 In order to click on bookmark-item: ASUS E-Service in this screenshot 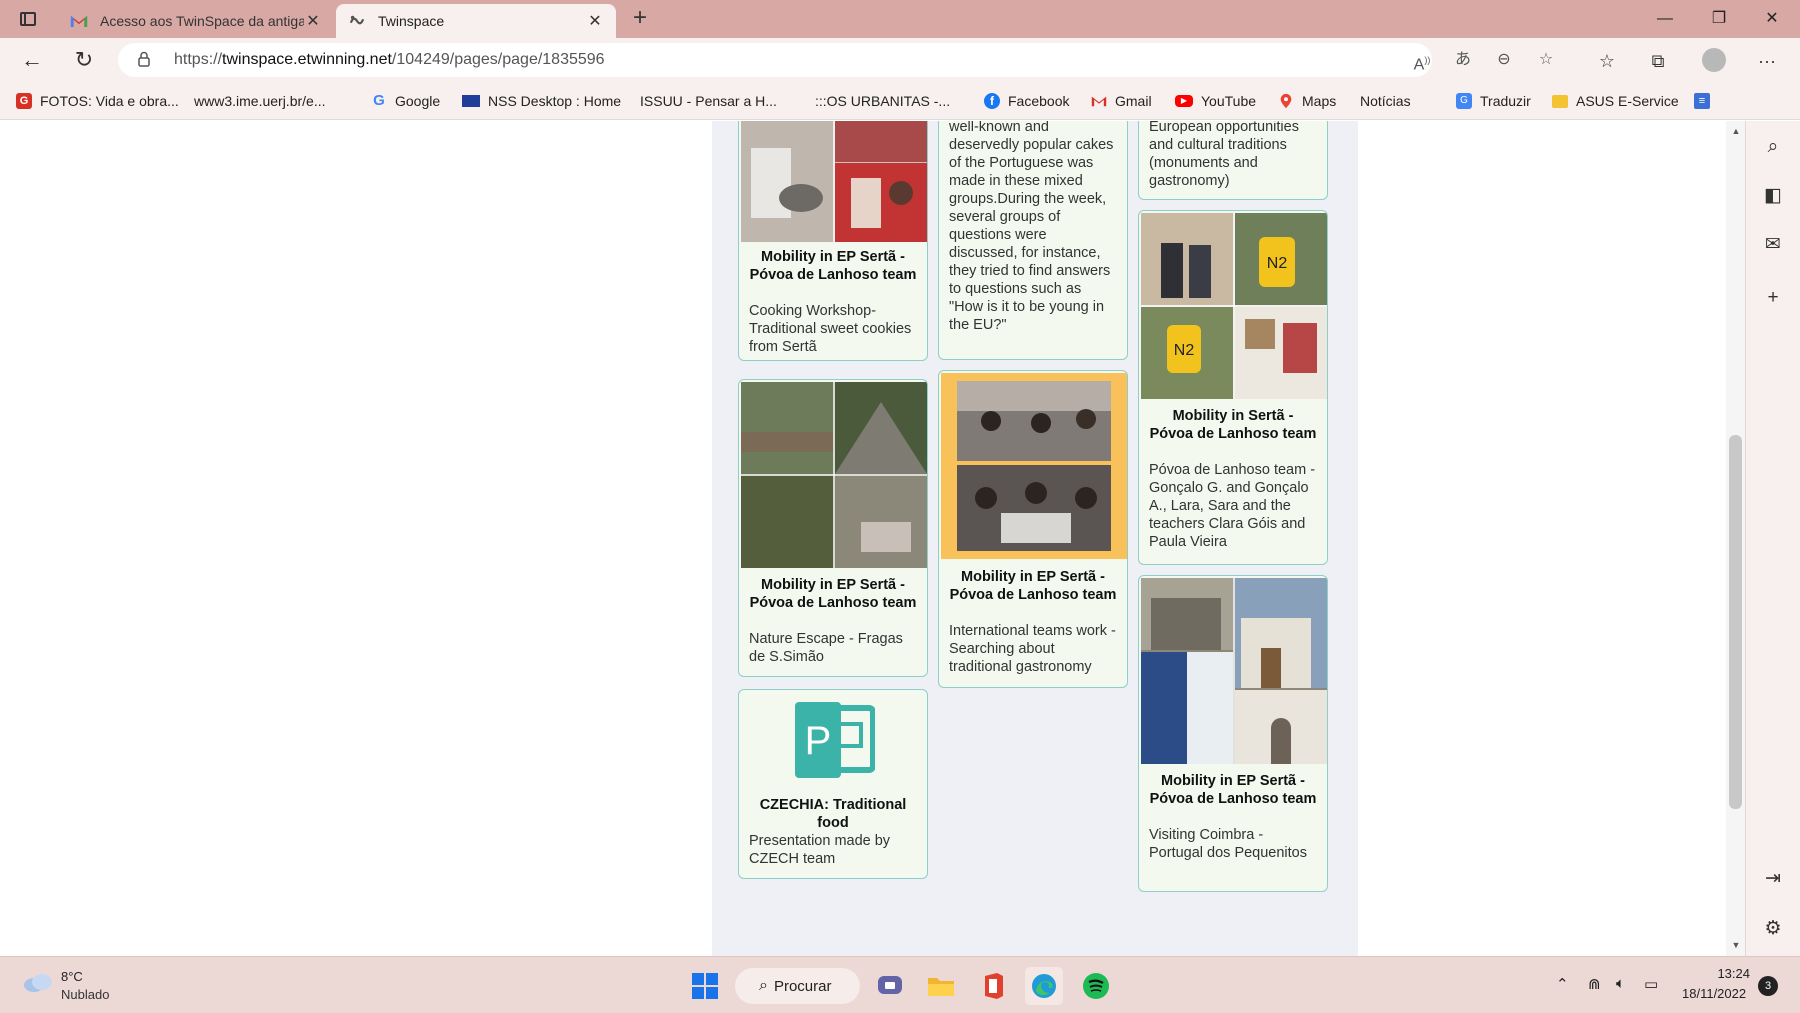, I will do `click(1615, 101)`.